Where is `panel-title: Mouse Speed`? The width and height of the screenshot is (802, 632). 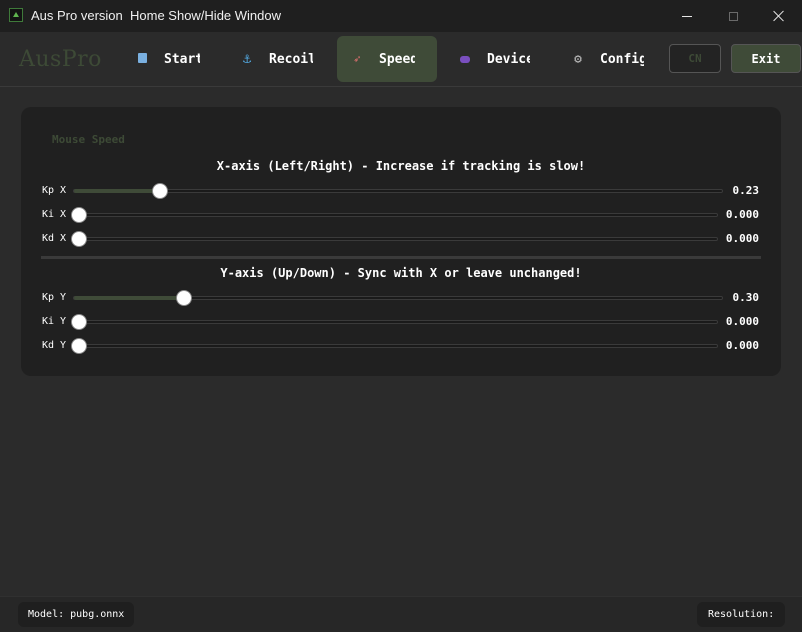 panel-title: Mouse Speed is located at coordinates (88, 139).